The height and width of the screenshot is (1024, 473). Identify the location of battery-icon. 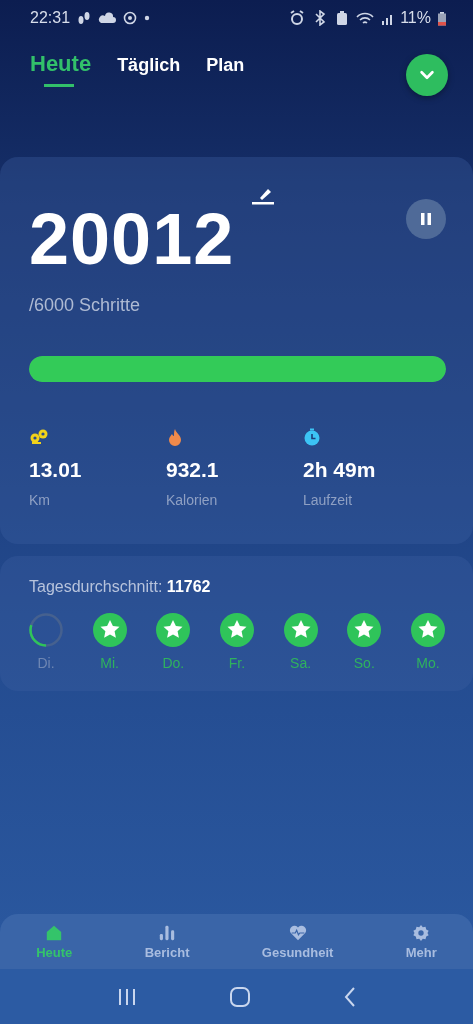
(442, 18).